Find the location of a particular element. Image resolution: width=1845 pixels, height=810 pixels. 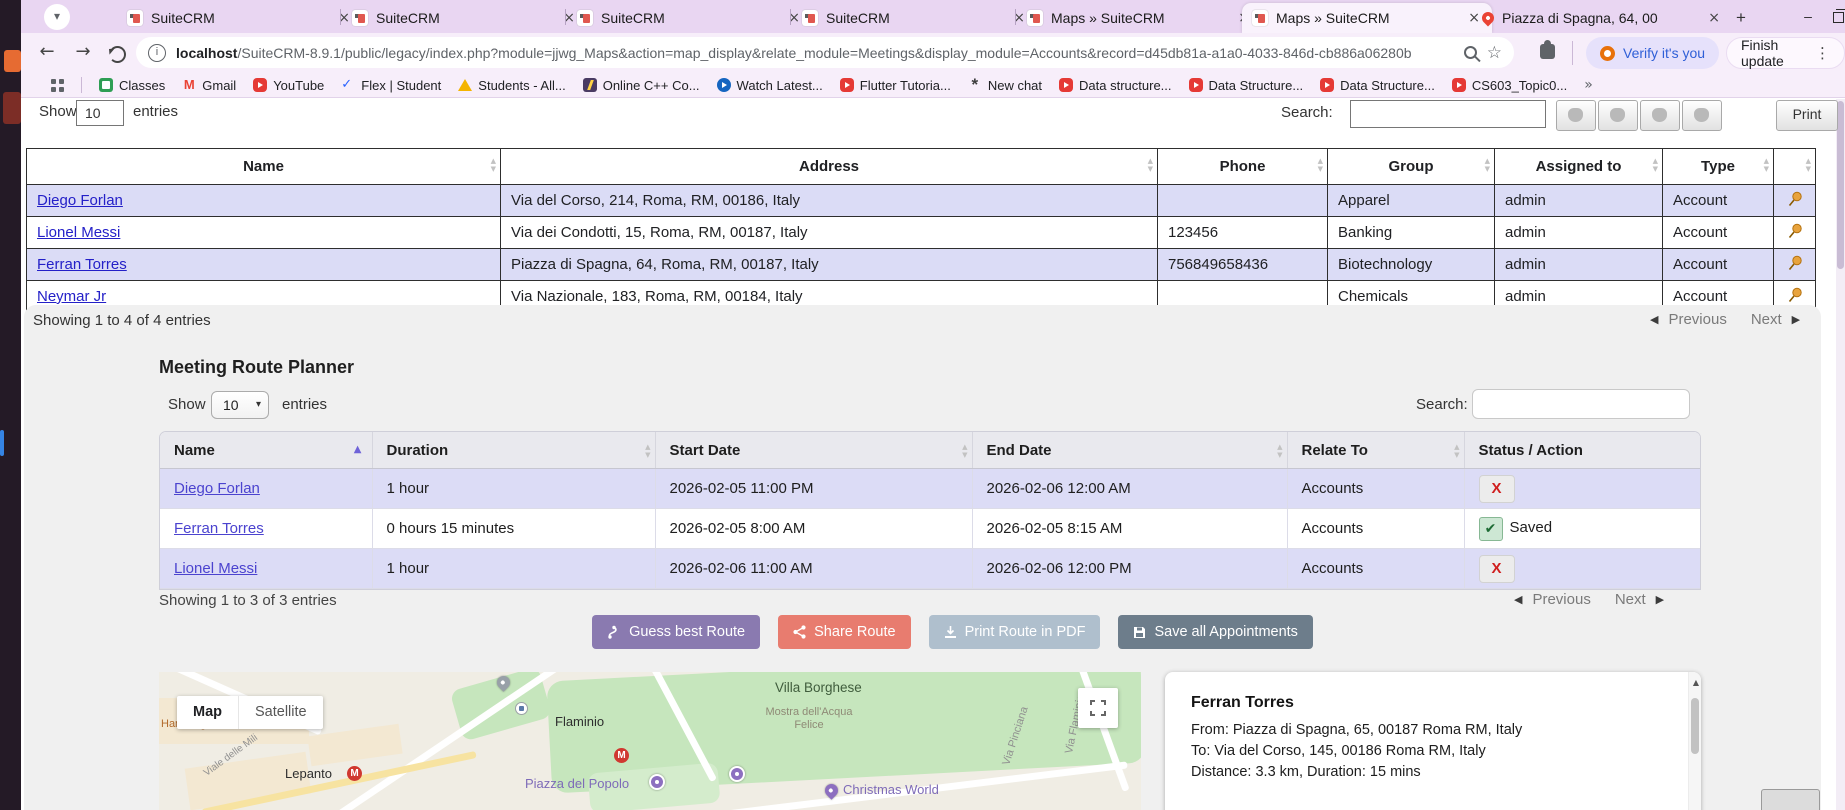

tab-google-maps: Piazza di Spagna, 64, 00 × is located at coordinates (1602, 18).